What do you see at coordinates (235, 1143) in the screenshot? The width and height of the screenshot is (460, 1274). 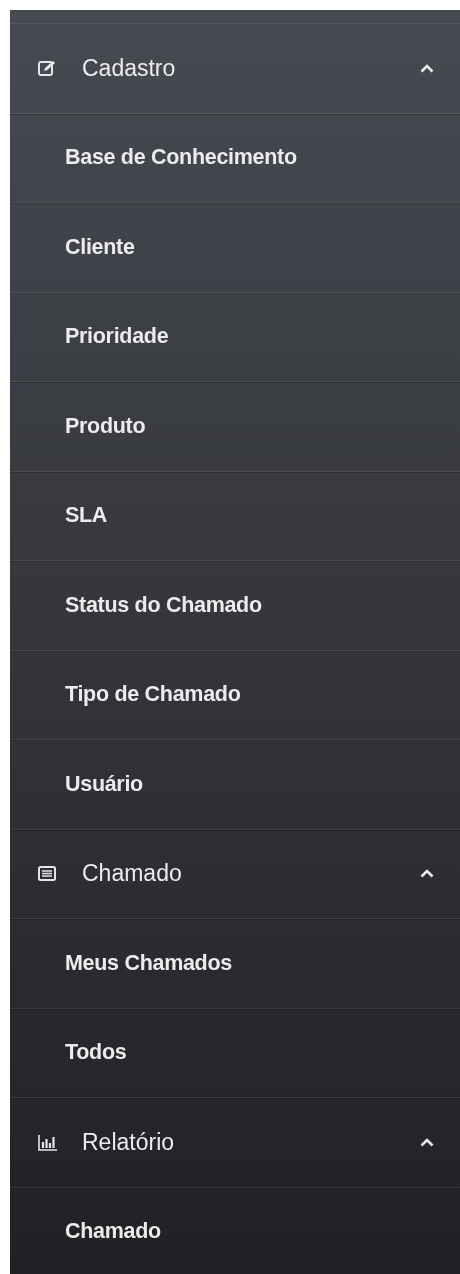 I see `menu-group-header: Relatório` at bounding box center [235, 1143].